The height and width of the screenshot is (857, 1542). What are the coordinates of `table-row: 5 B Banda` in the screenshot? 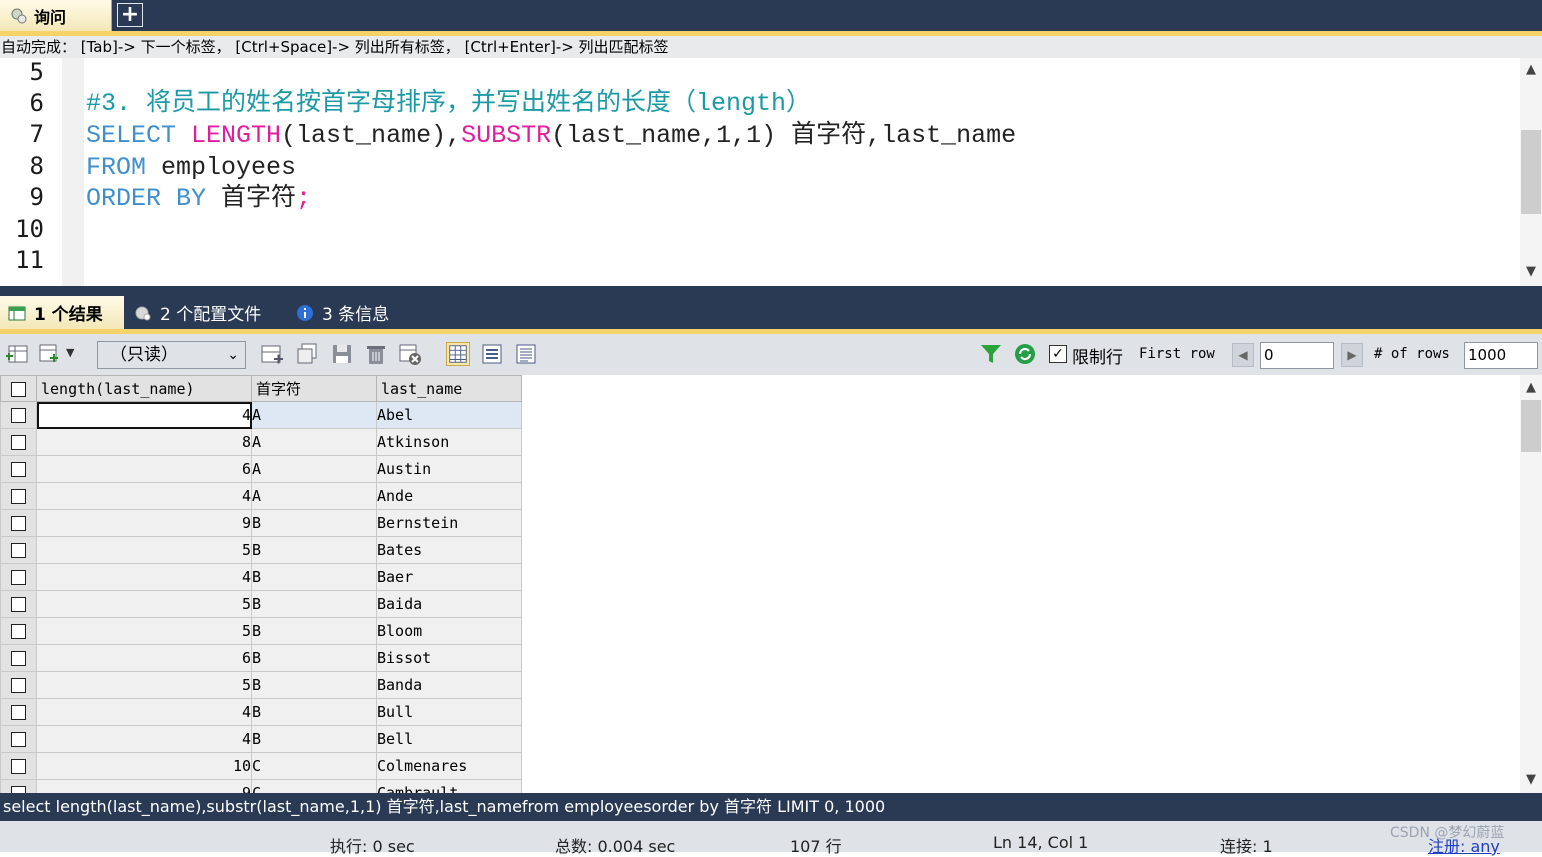 It's located at (261, 685).